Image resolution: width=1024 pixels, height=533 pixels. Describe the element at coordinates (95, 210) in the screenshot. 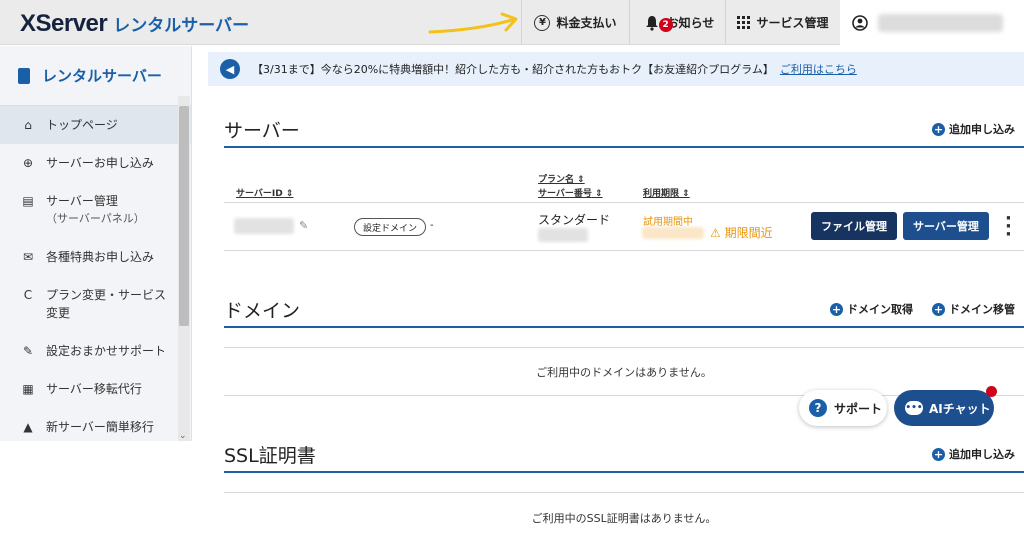

I see `sidebar-item-server-manage: ▤ サーバー管理 （サーバーパネル）` at that location.